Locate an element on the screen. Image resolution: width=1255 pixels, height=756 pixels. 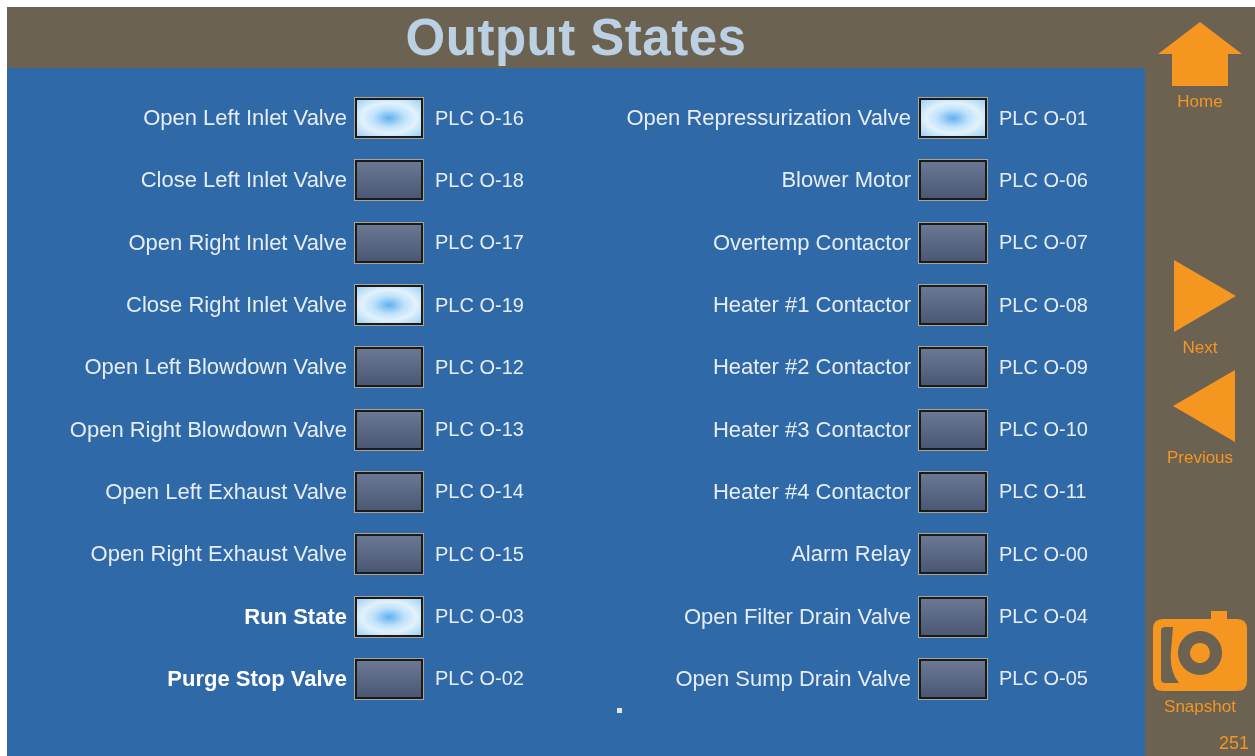
output-label: Open Right Blowdown Valve is located at coordinates (207, 429).